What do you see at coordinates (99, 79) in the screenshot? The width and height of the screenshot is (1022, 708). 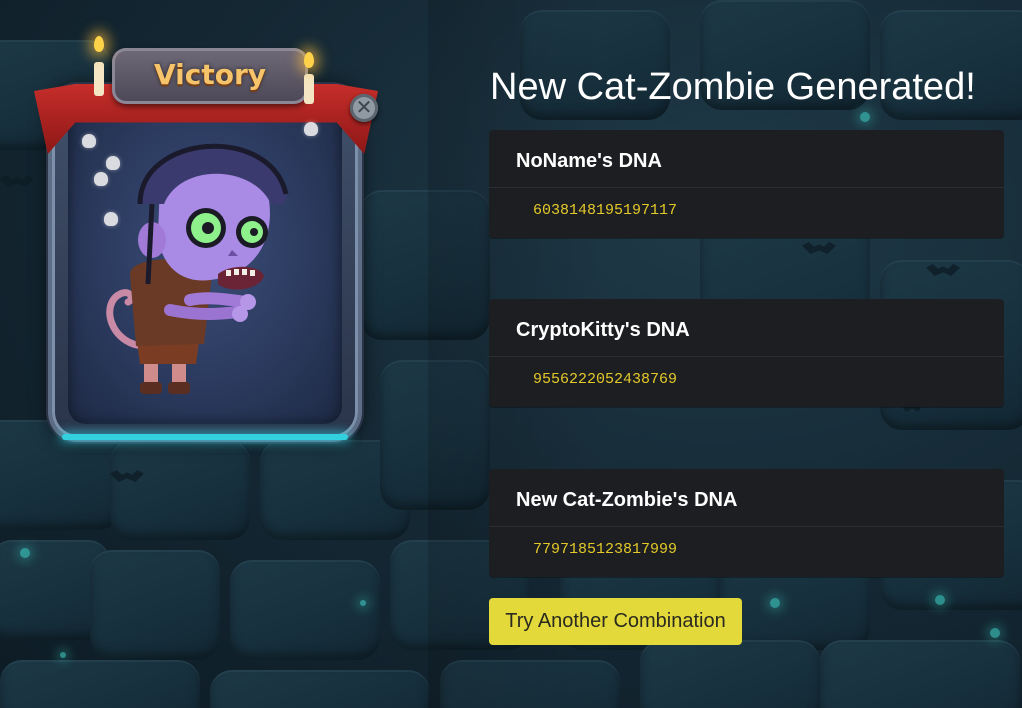 I see `candle-left-icon` at bounding box center [99, 79].